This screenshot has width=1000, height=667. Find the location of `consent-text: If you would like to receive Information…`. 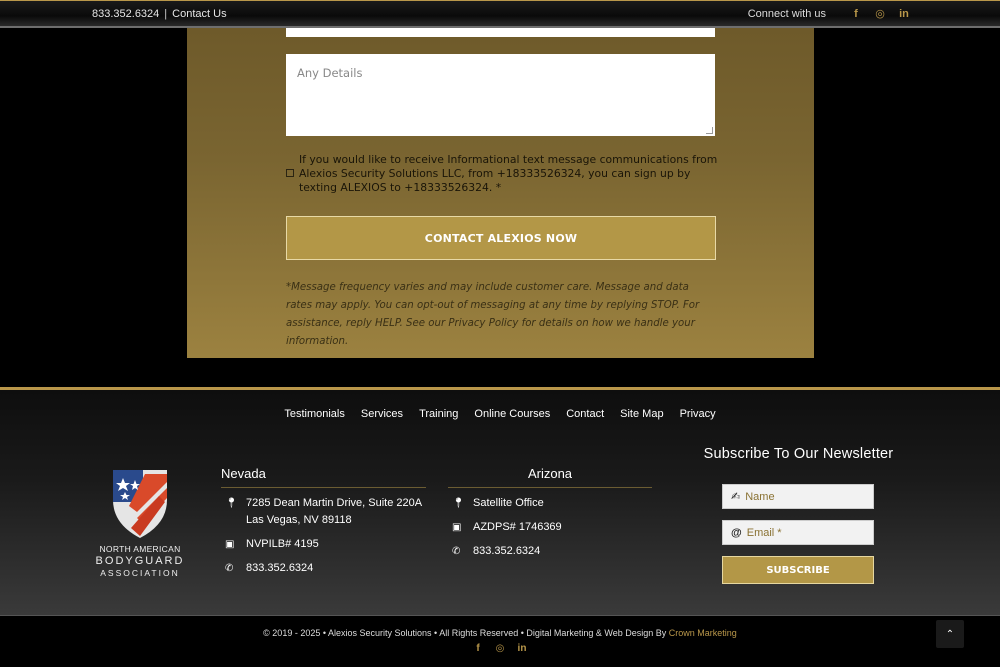

consent-text: If you would like to receive Information… is located at coordinates (508, 173).